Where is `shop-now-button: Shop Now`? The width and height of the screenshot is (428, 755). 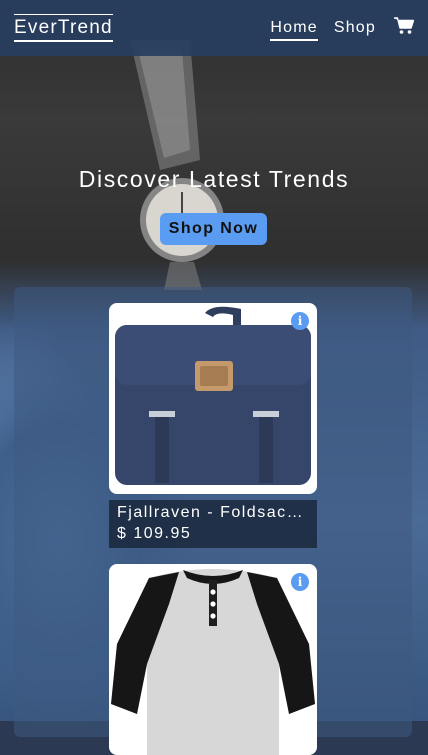 shop-now-button: Shop Now is located at coordinates (213, 229).